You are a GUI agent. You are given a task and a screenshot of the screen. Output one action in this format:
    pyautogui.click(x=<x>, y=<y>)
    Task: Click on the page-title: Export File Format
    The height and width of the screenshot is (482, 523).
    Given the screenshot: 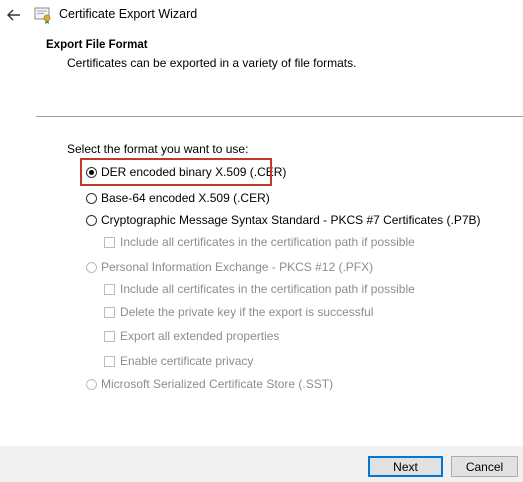 What is the action you would take?
    pyautogui.click(x=97, y=45)
    